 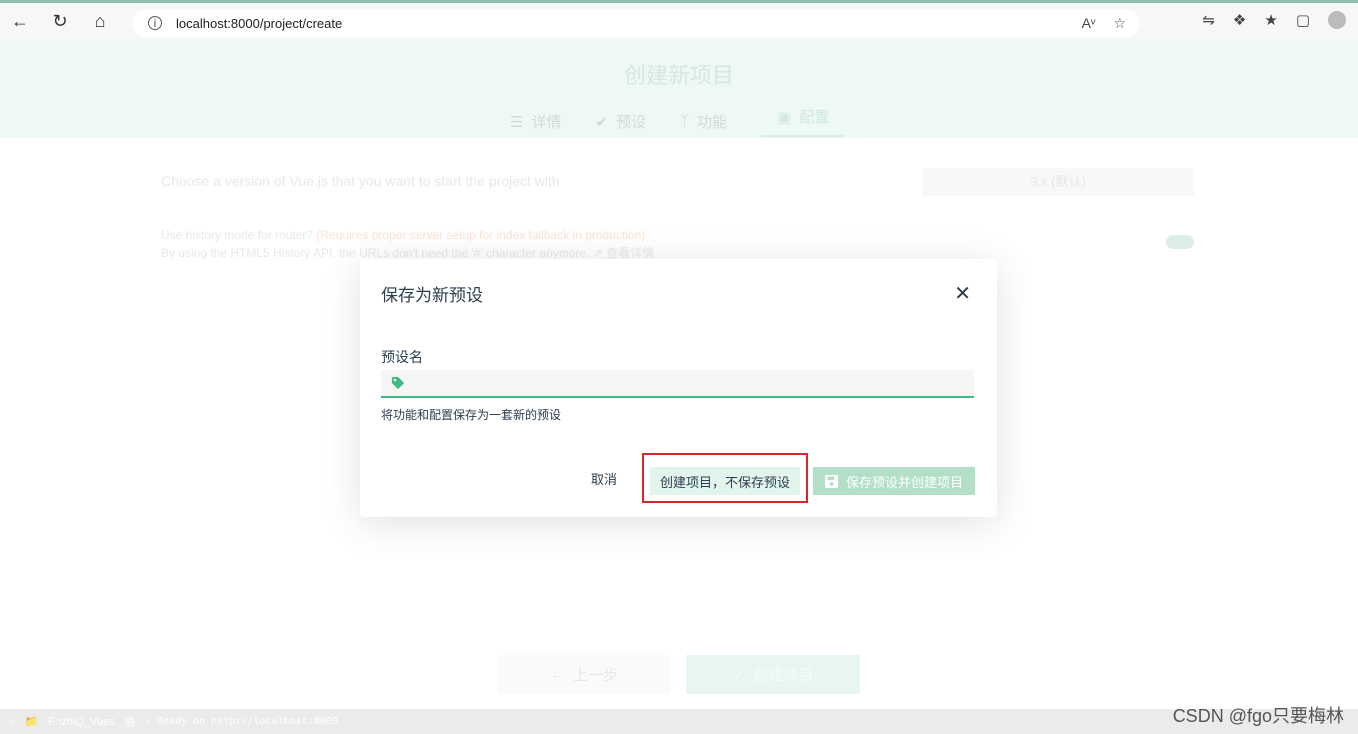 I want to click on cancel-button: 取消, so click(x=604, y=478).